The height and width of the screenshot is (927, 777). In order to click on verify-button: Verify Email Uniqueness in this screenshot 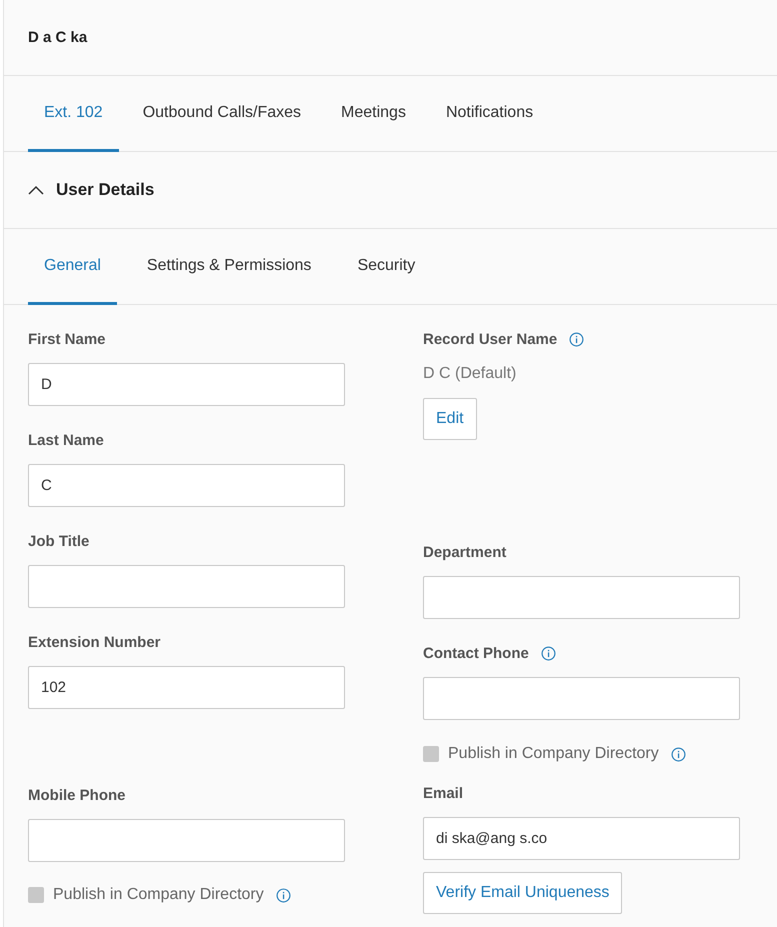, I will do `click(522, 893)`.